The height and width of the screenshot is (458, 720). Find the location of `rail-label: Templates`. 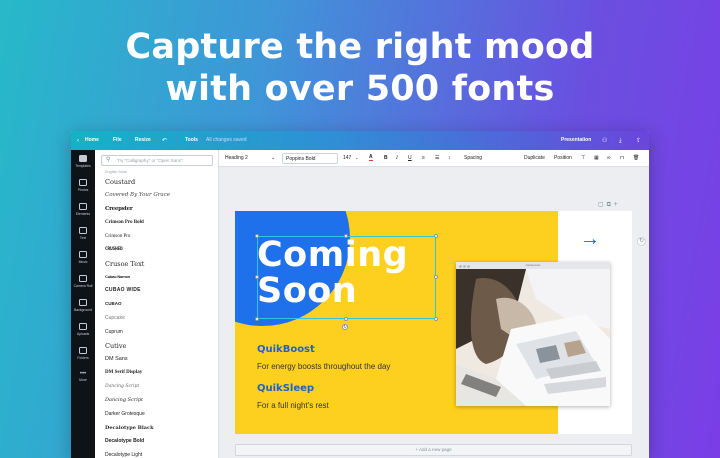

rail-label: Templates is located at coordinates (83, 166).